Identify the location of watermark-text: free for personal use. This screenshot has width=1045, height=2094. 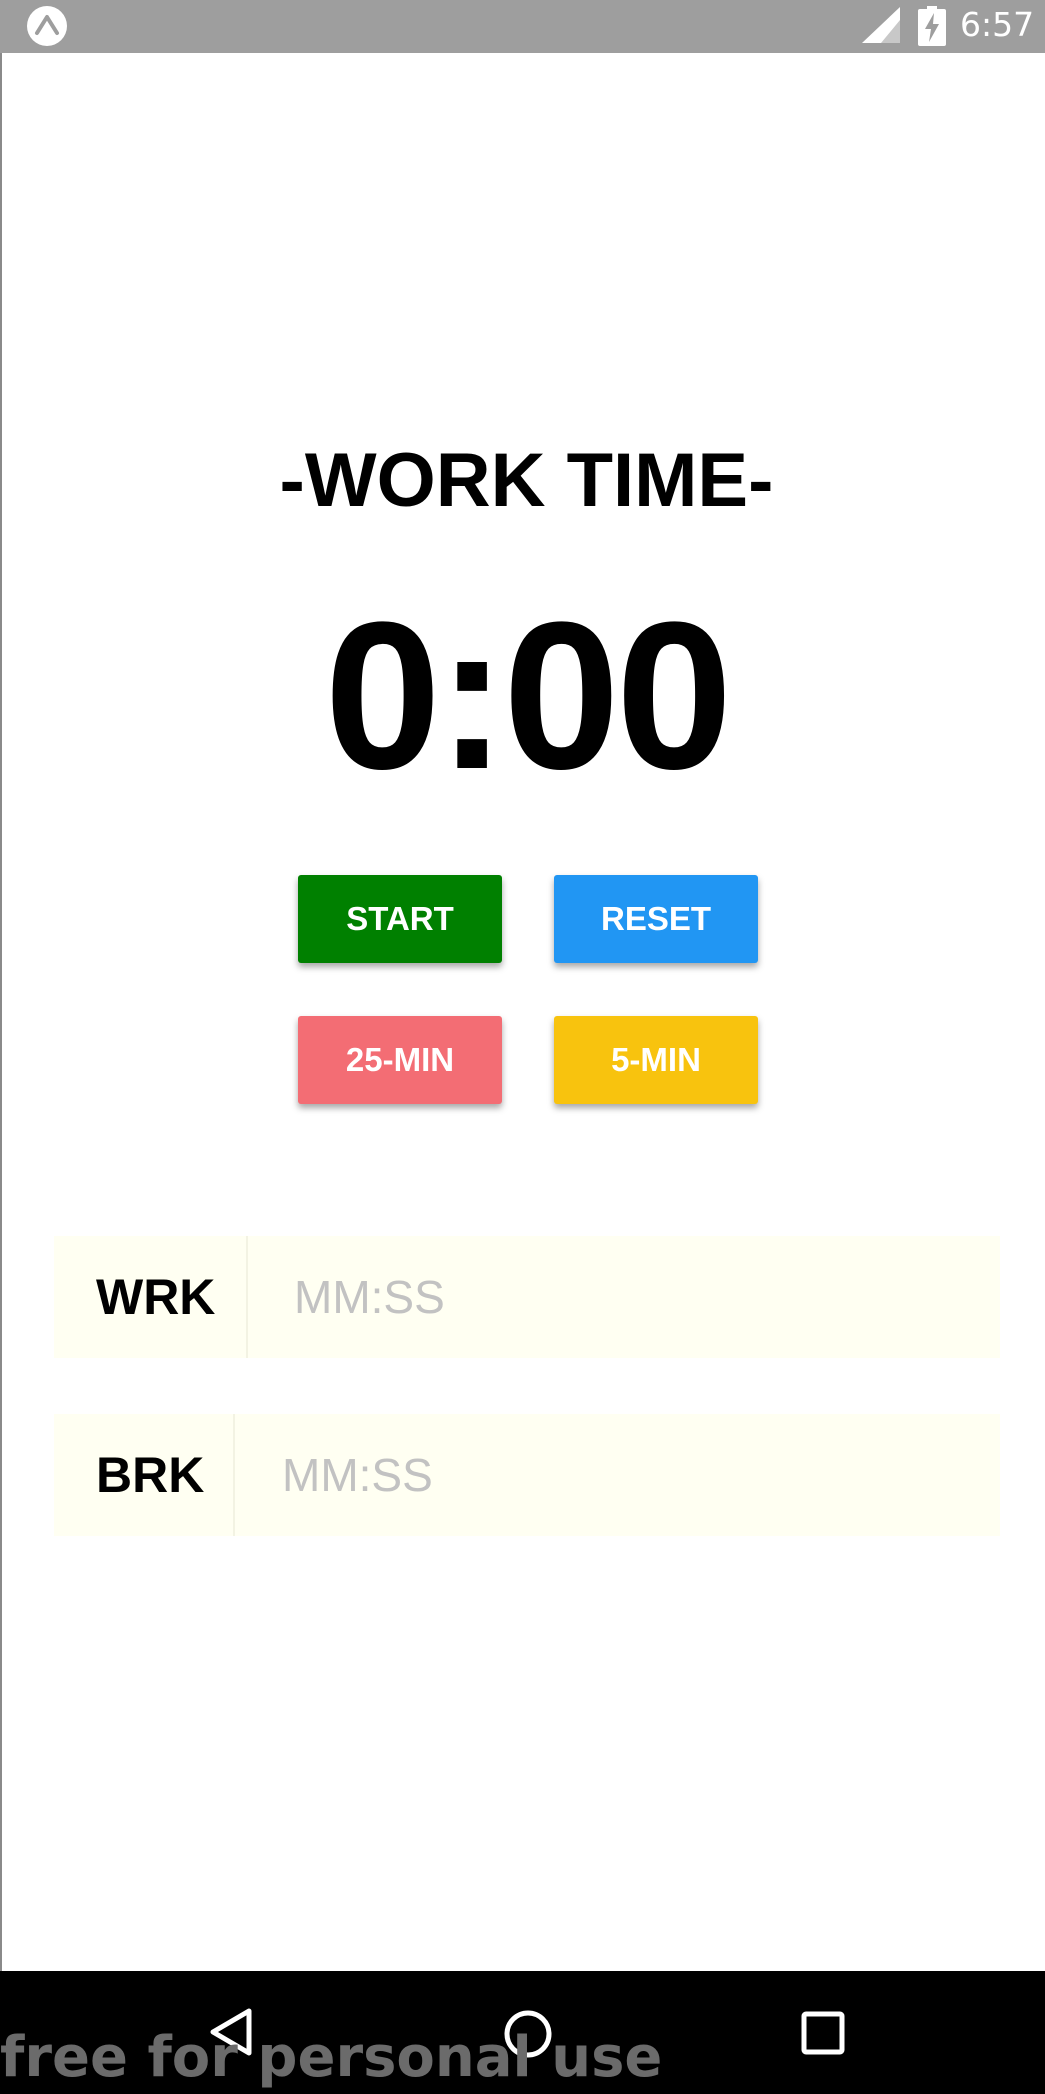
(331, 2057).